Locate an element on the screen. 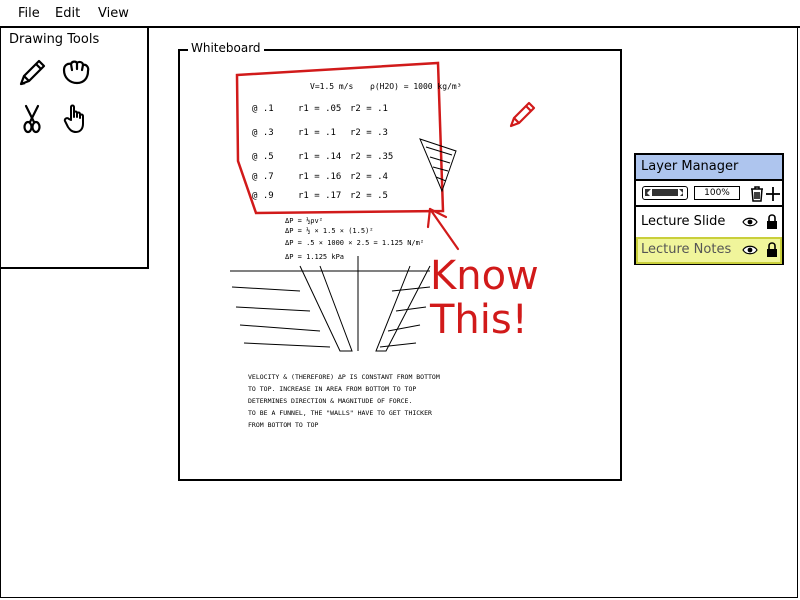 This screenshot has width=800, height=600. layer-manager-title: Layer Manager is located at coordinates (709, 168).